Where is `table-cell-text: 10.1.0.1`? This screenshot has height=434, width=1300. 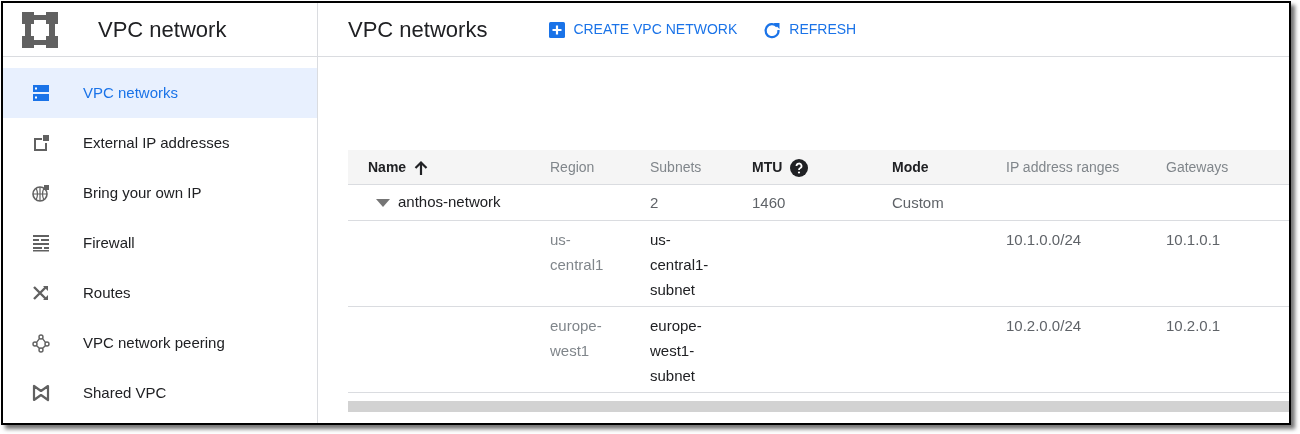
table-cell-text: 10.1.0.1 is located at coordinates (1194, 240).